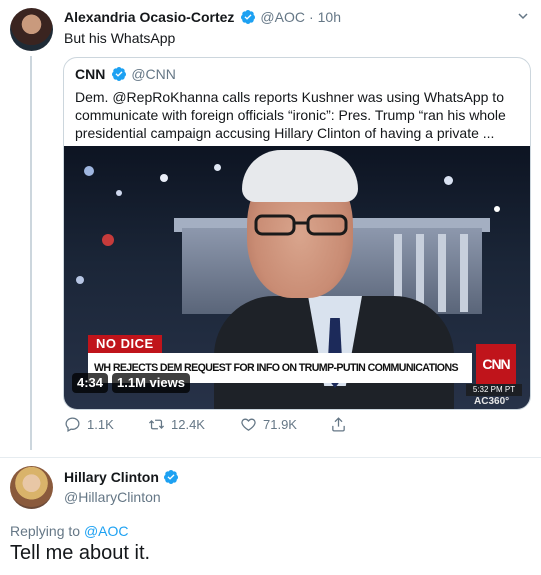 The height and width of the screenshot is (575, 541). Describe the element at coordinates (209, 426) in the screenshot. I see `tweet-actions: 1.1K 12.4K 71.9K` at that location.